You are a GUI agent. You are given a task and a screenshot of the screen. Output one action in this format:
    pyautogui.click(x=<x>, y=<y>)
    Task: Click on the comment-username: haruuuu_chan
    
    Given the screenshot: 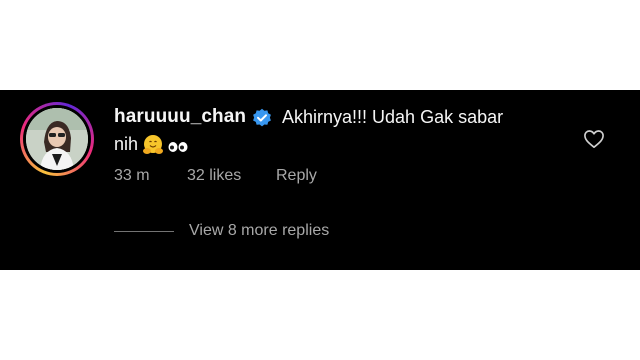 What is the action you would take?
    pyautogui.click(x=180, y=117)
    